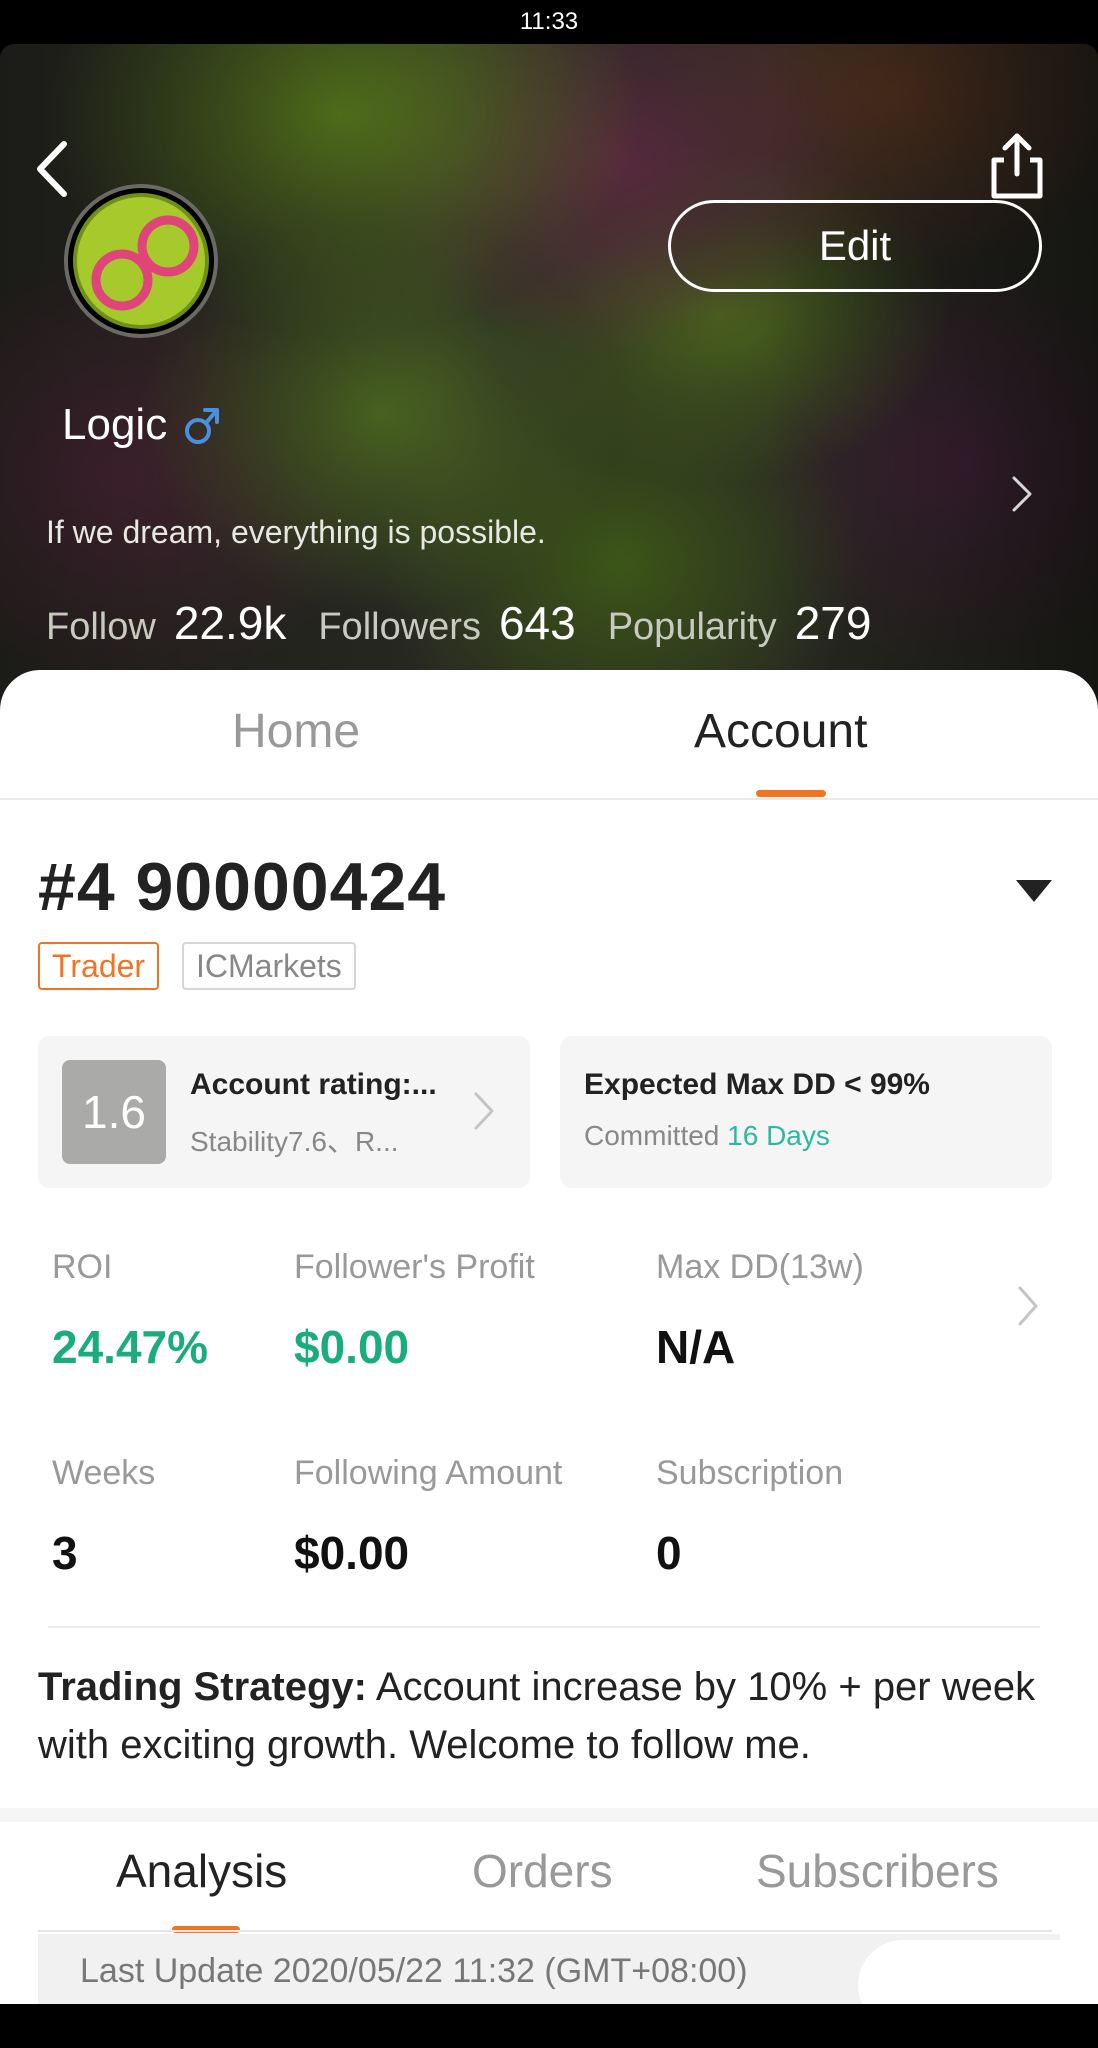 This screenshot has width=1098, height=2048. Describe the element at coordinates (114, 1112) in the screenshot. I see `rating-score: 1.6` at that location.